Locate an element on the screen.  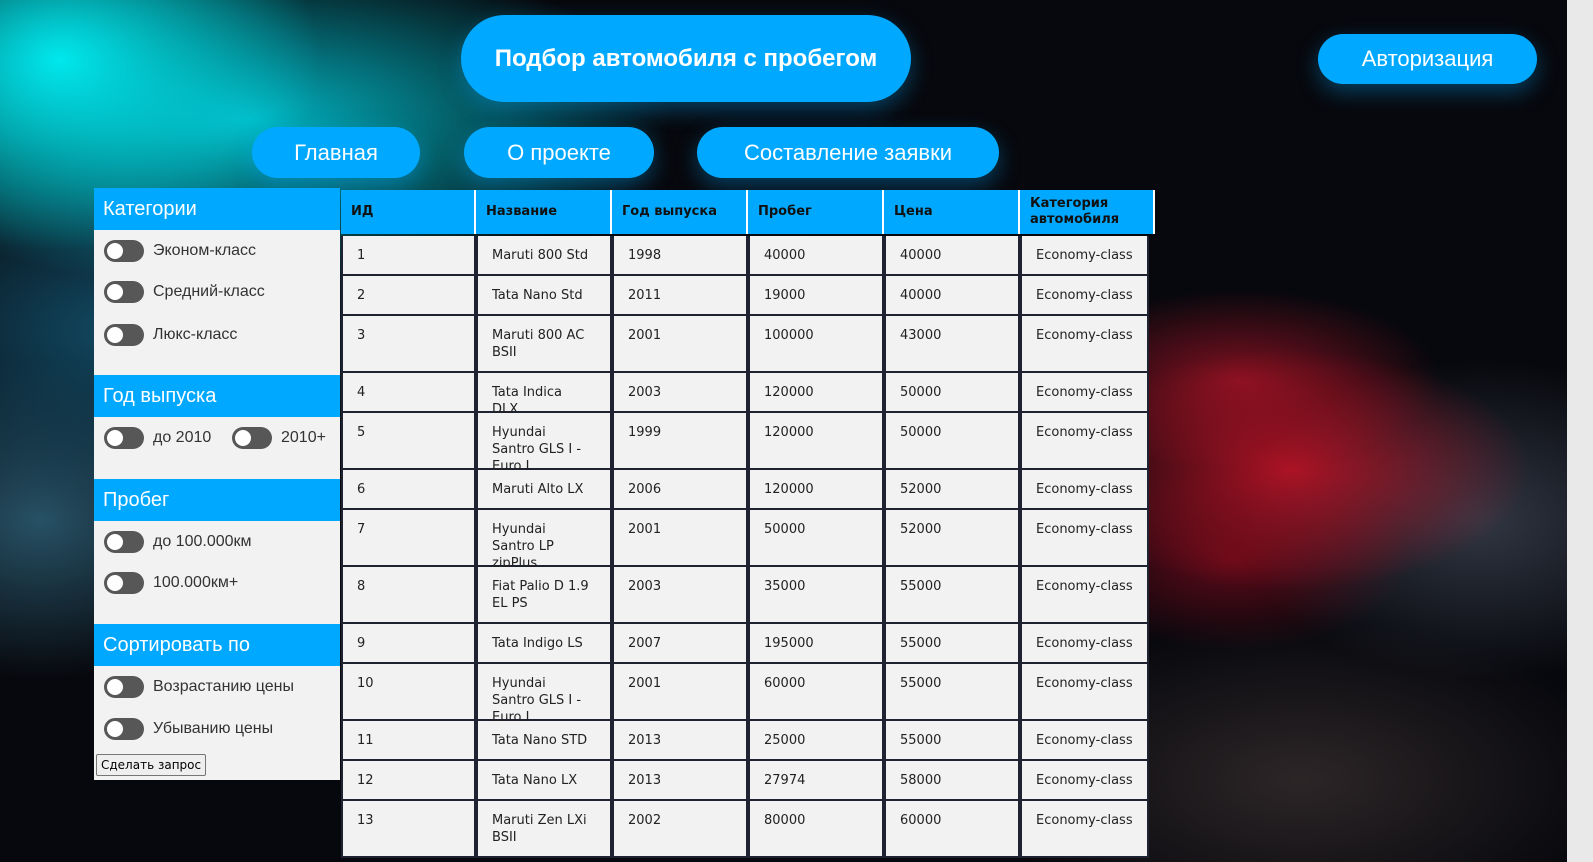
sort-price-desc: Убыванию цены is located at coordinates (188, 729).